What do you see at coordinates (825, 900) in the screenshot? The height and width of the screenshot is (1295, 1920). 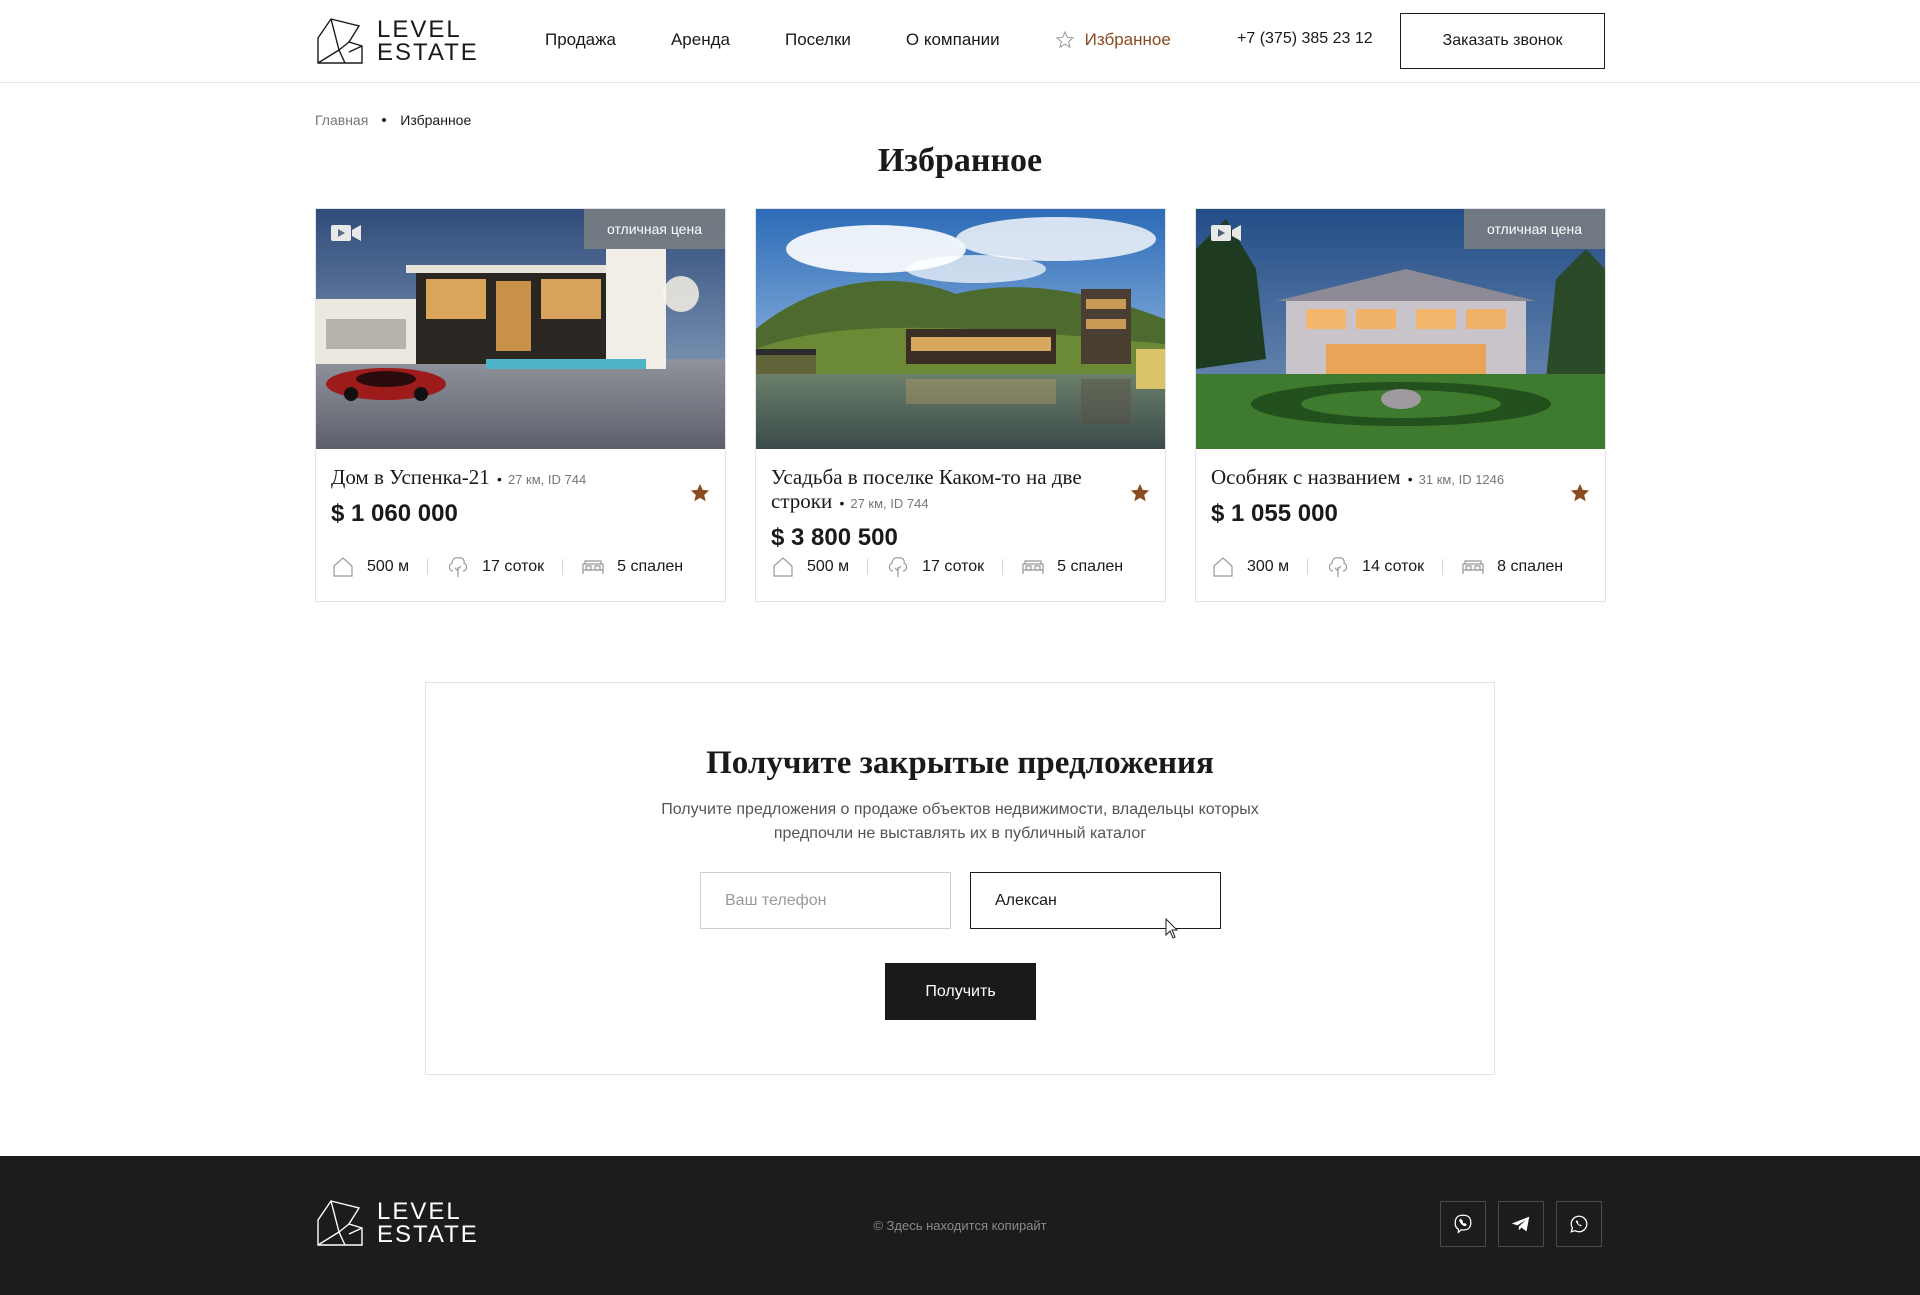 I see `phone-input` at bounding box center [825, 900].